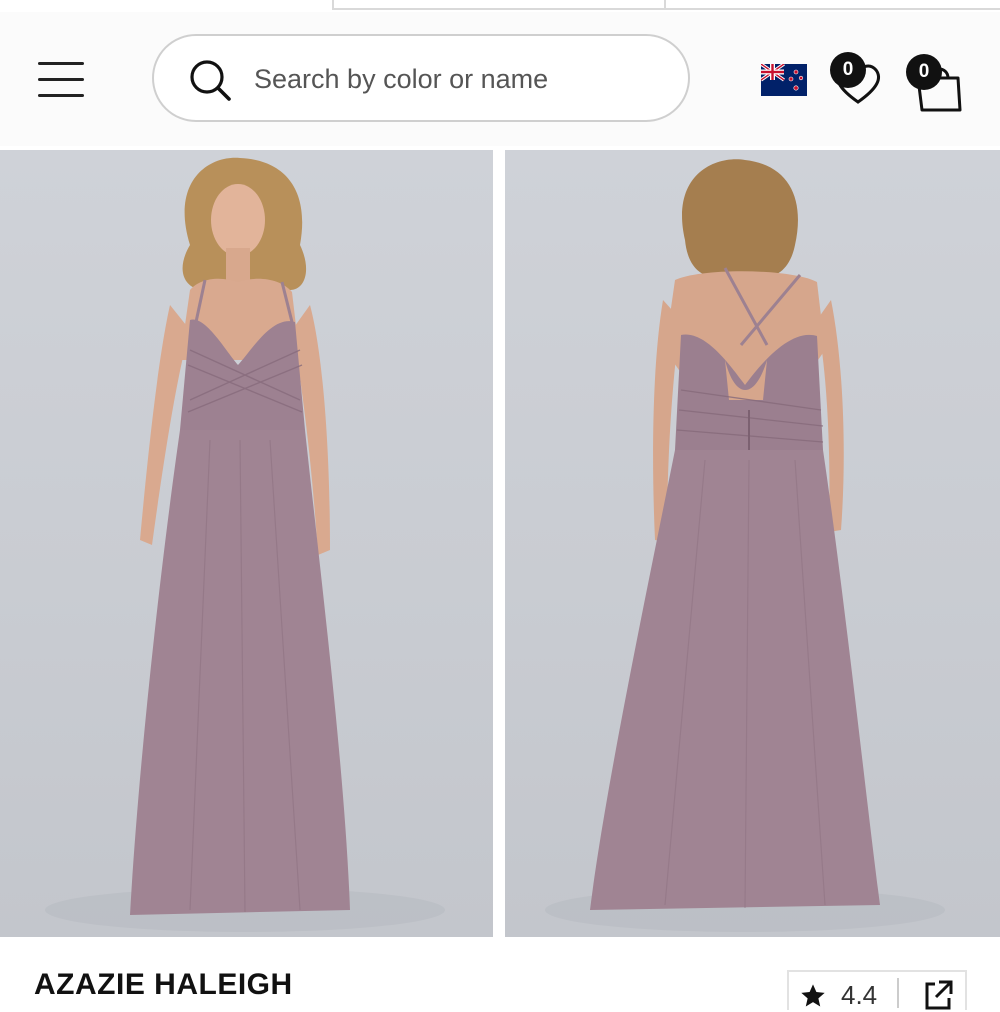 The image size is (1000, 1012). I want to click on rating-share-box: 4.4, so click(877, 990).